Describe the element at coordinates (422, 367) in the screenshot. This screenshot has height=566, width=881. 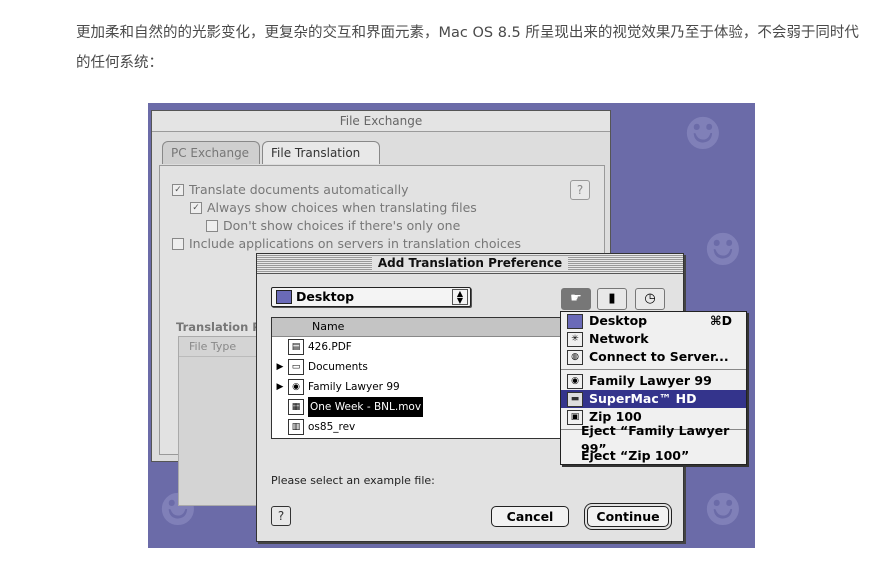
I see `list-item: ▶ ▭ Documents` at that location.